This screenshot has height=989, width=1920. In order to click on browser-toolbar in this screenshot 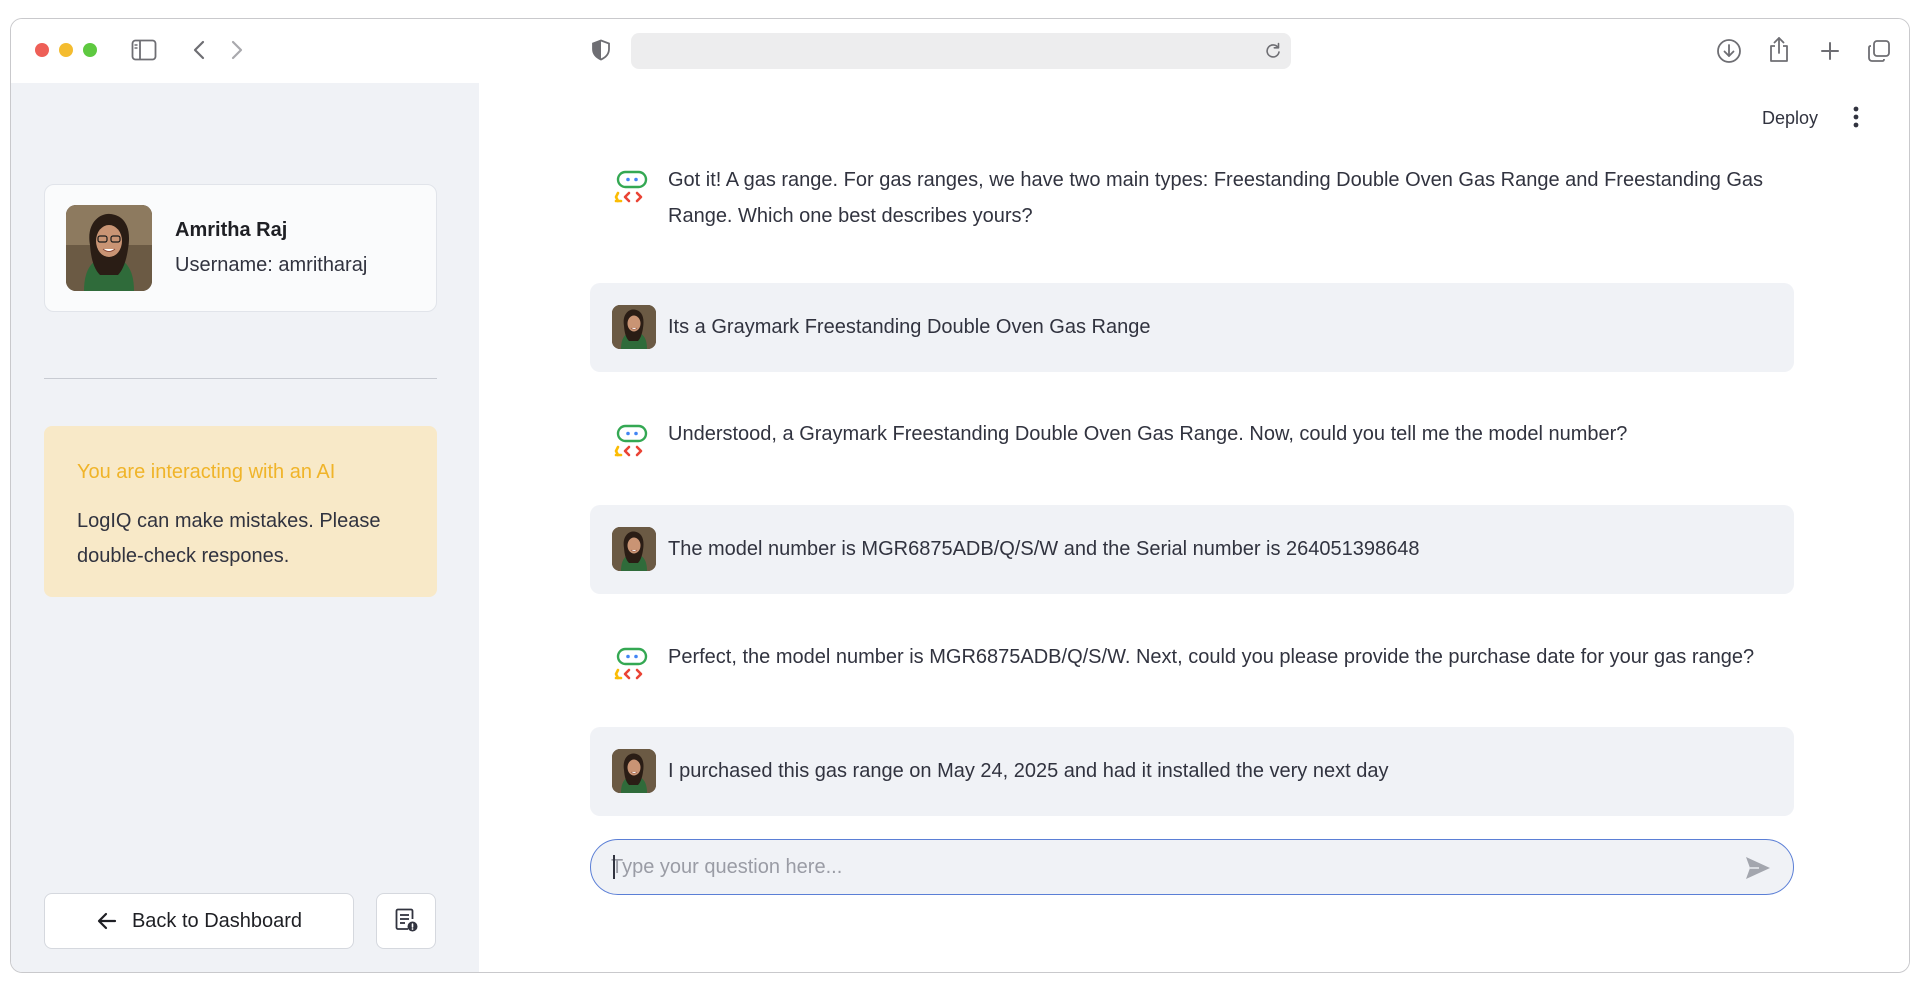, I will do `click(960, 51)`.